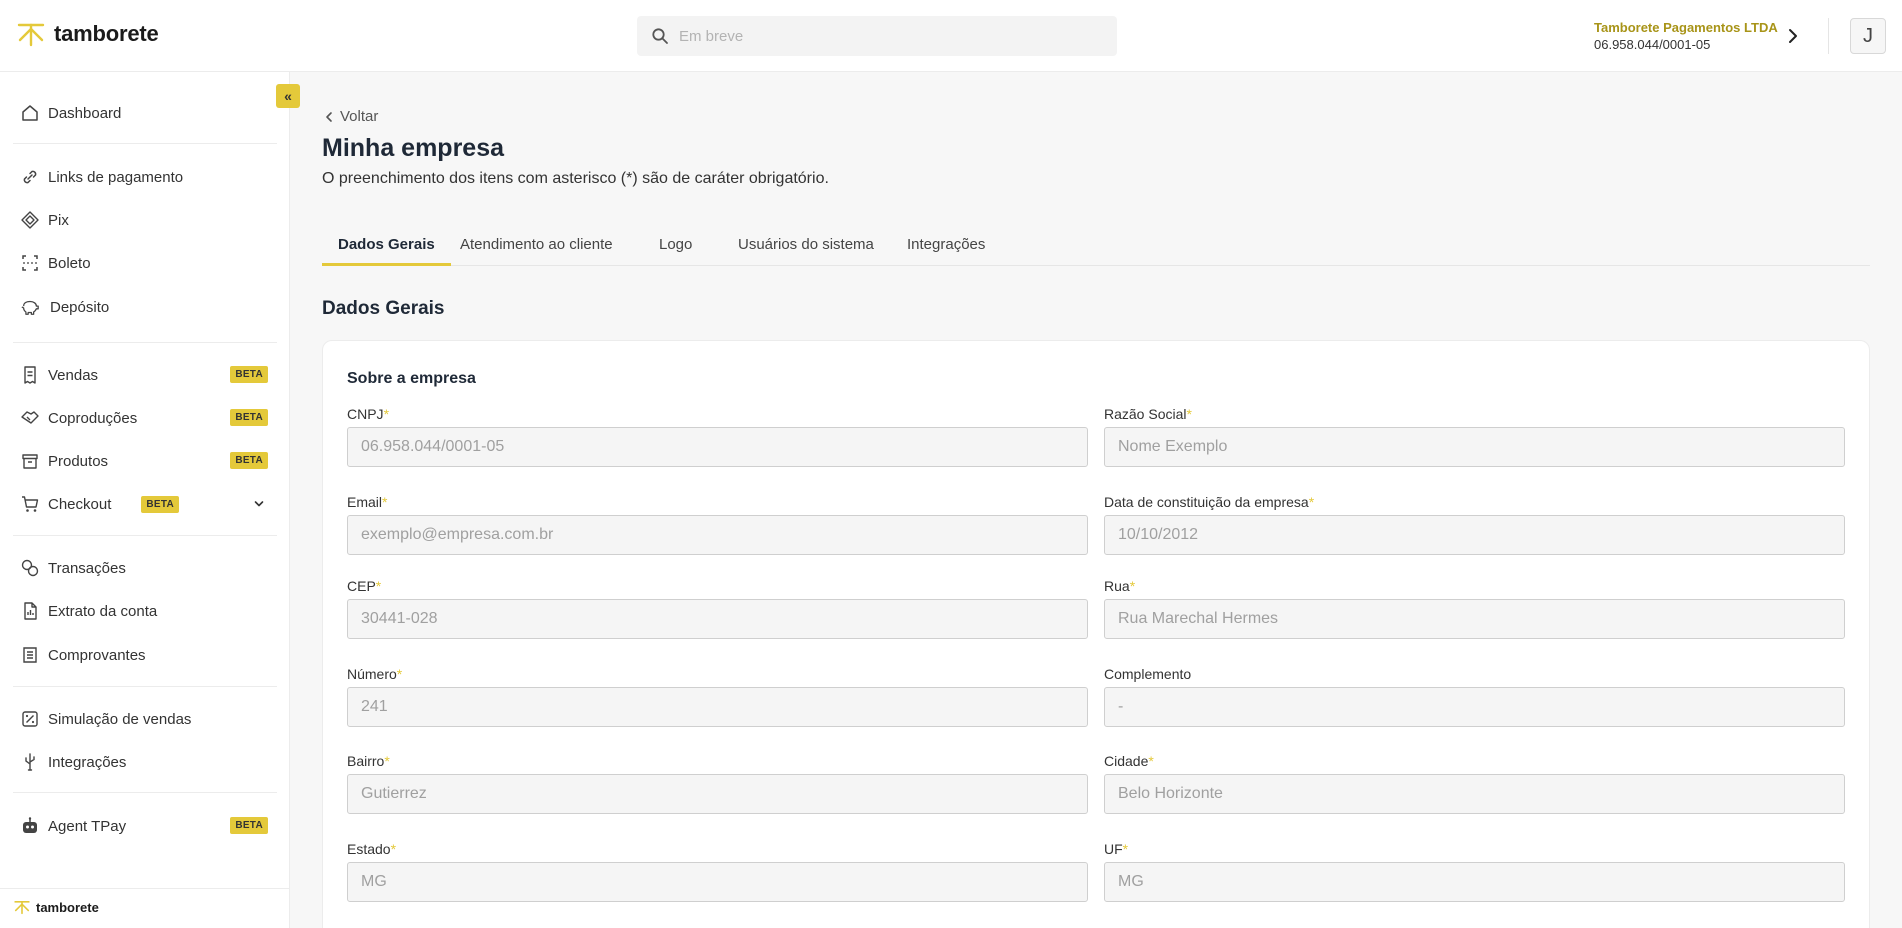  What do you see at coordinates (536, 247) in the screenshot?
I see `tab-atendimento: Atendimento ao cliente` at bounding box center [536, 247].